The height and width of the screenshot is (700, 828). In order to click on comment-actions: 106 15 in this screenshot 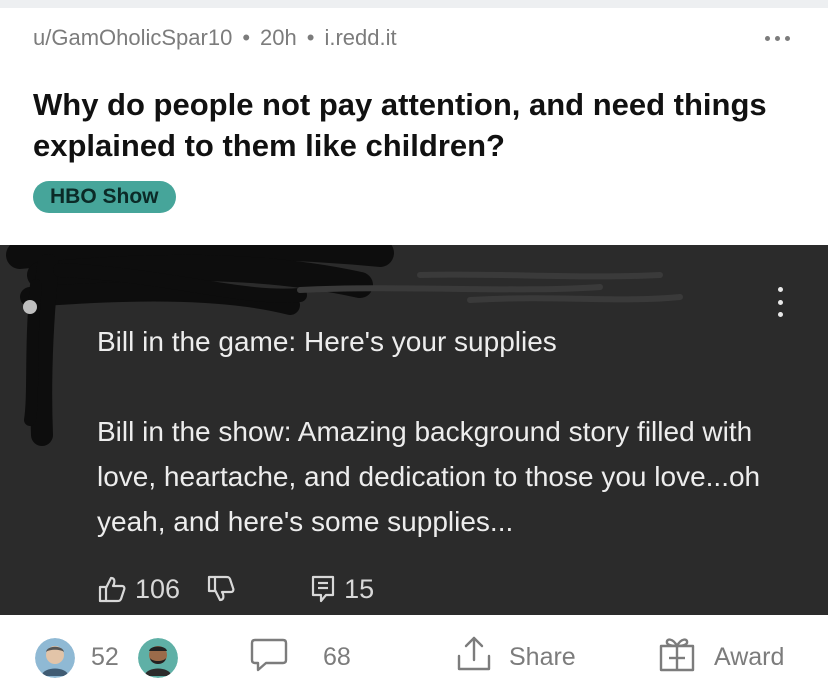, I will do `click(235, 589)`.